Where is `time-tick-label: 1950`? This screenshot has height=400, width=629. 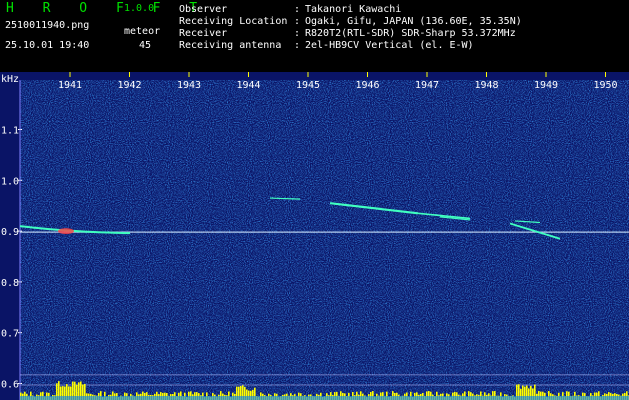 time-tick-label: 1950 is located at coordinates (605, 85).